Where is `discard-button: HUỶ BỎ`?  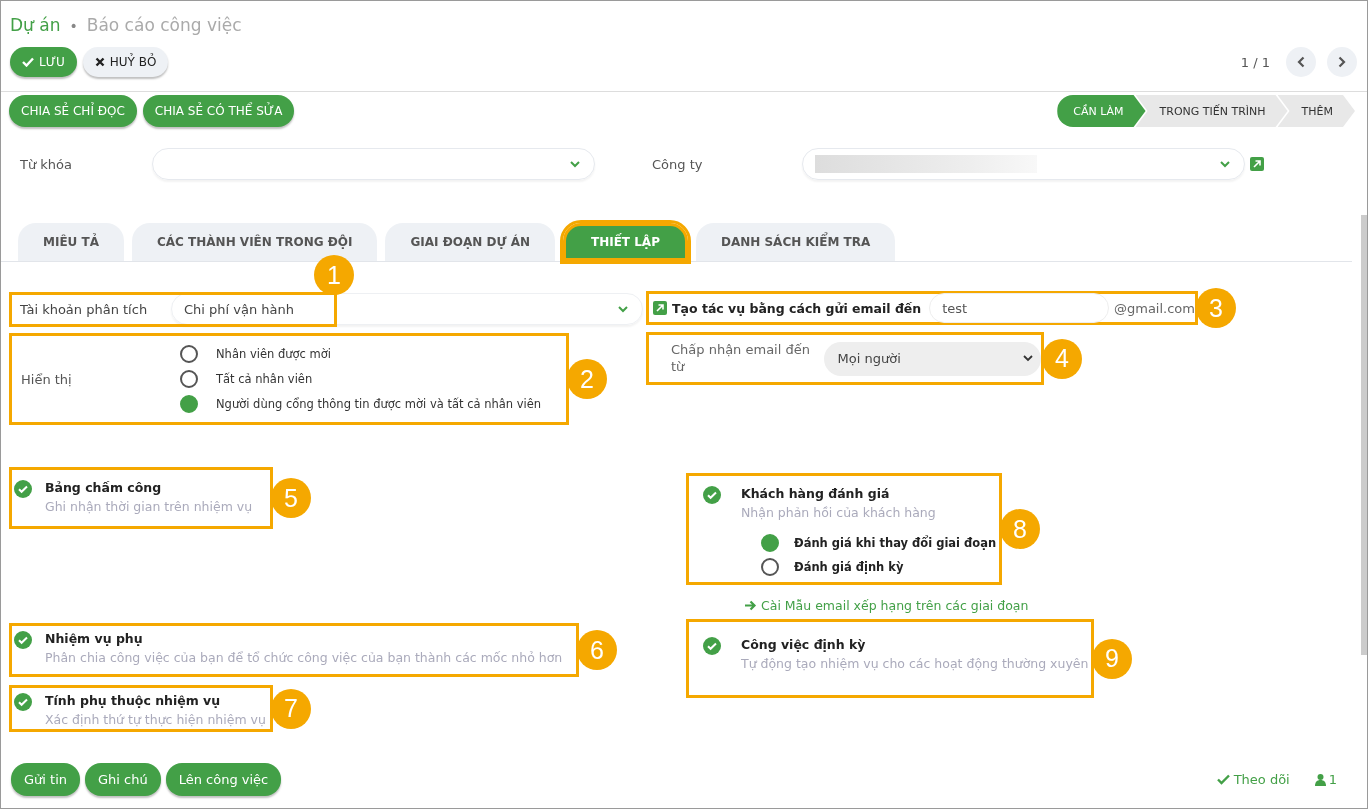
discard-button: HUỶ BỎ is located at coordinates (125, 62).